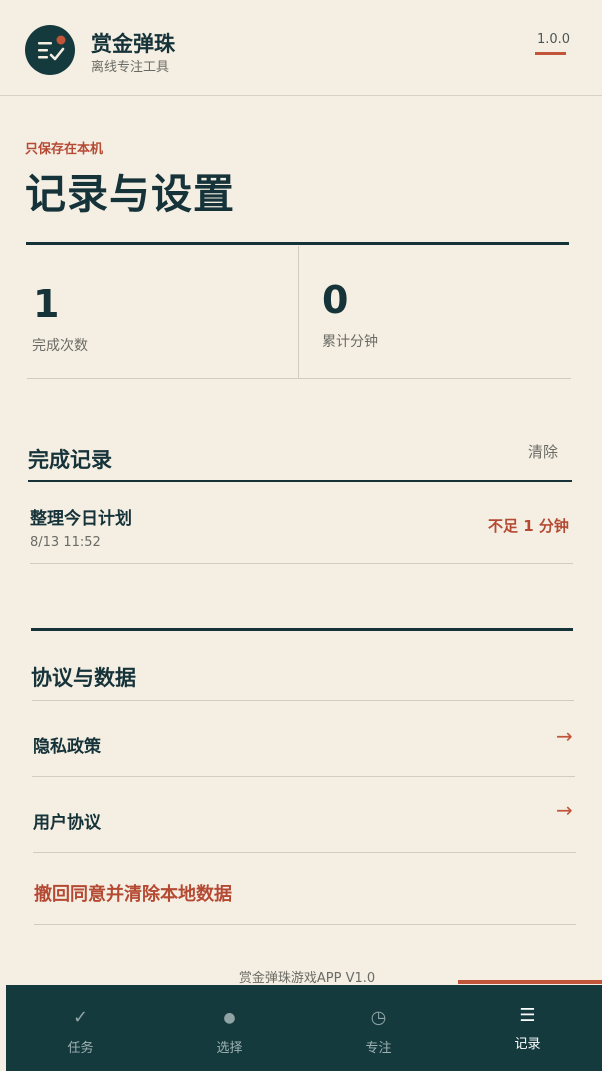 This screenshot has height=1071, width=602. What do you see at coordinates (67, 820) in the screenshot?
I see `user-agreement-label: 用户协议` at bounding box center [67, 820].